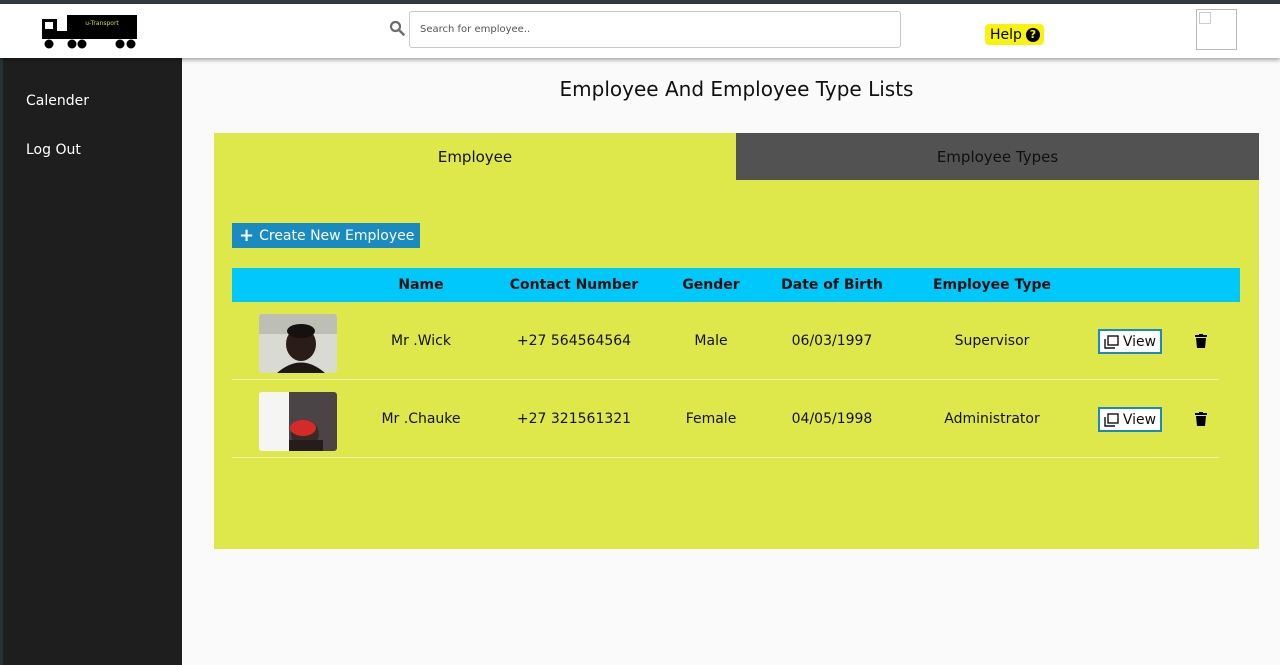  I want to click on cell-gender: Male, so click(711, 341).